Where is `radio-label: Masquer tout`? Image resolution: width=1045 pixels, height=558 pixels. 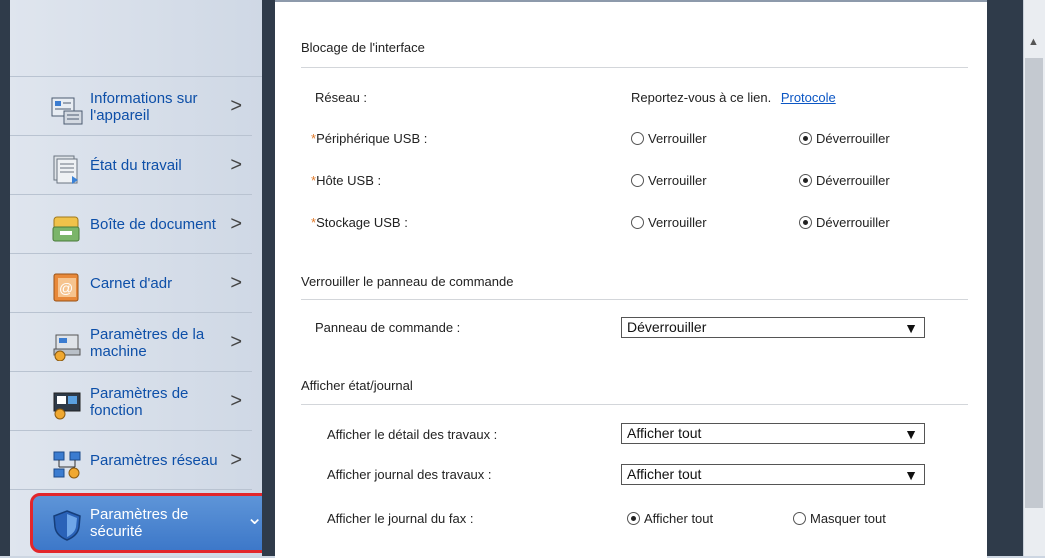
radio-label: Masquer tout is located at coordinates (848, 518).